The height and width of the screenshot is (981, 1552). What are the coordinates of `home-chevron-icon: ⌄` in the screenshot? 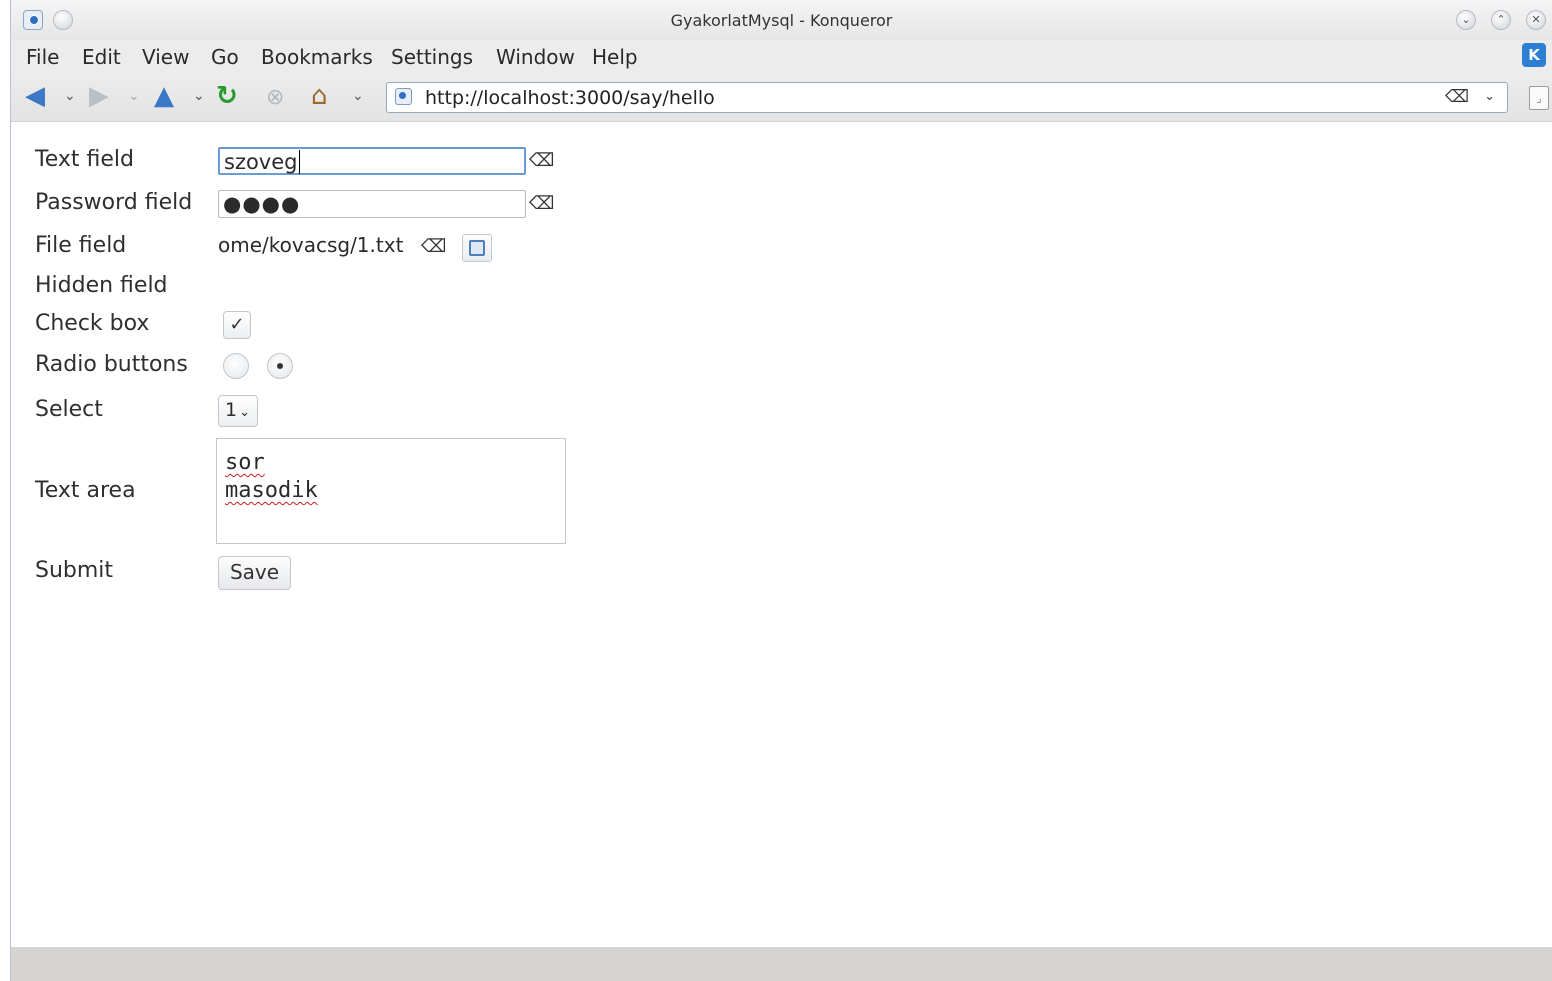 It's located at (358, 96).